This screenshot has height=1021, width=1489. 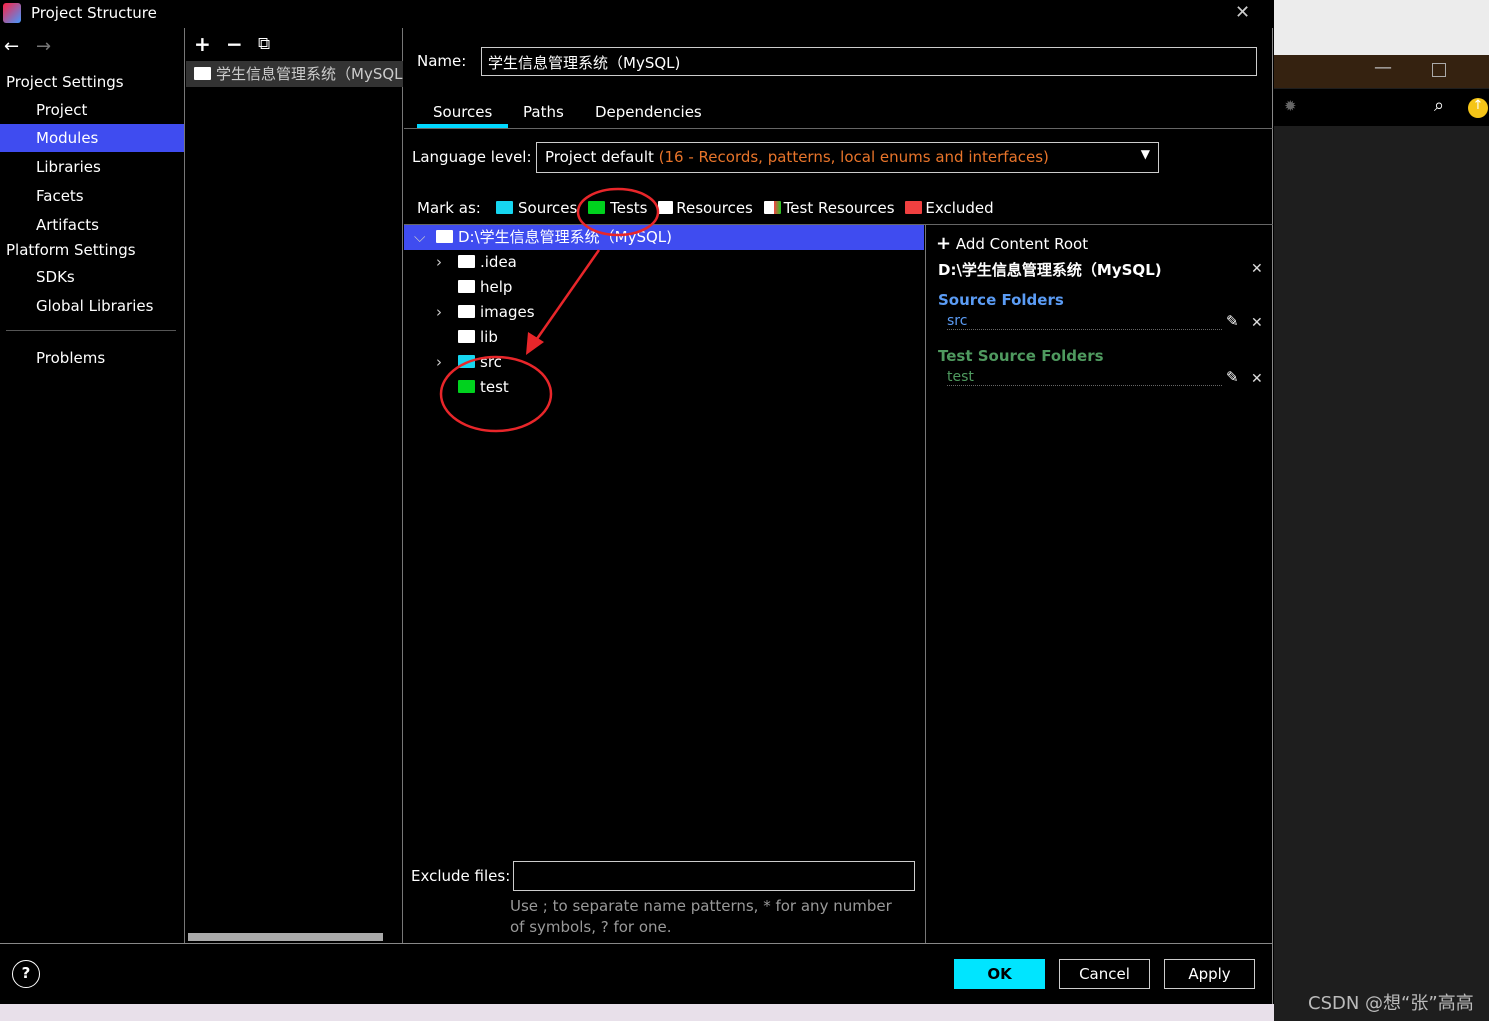 What do you see at coordinates (92, 358) in the screenshot?
I see `nav-problems: Problems` at bounding box center [92, 358].